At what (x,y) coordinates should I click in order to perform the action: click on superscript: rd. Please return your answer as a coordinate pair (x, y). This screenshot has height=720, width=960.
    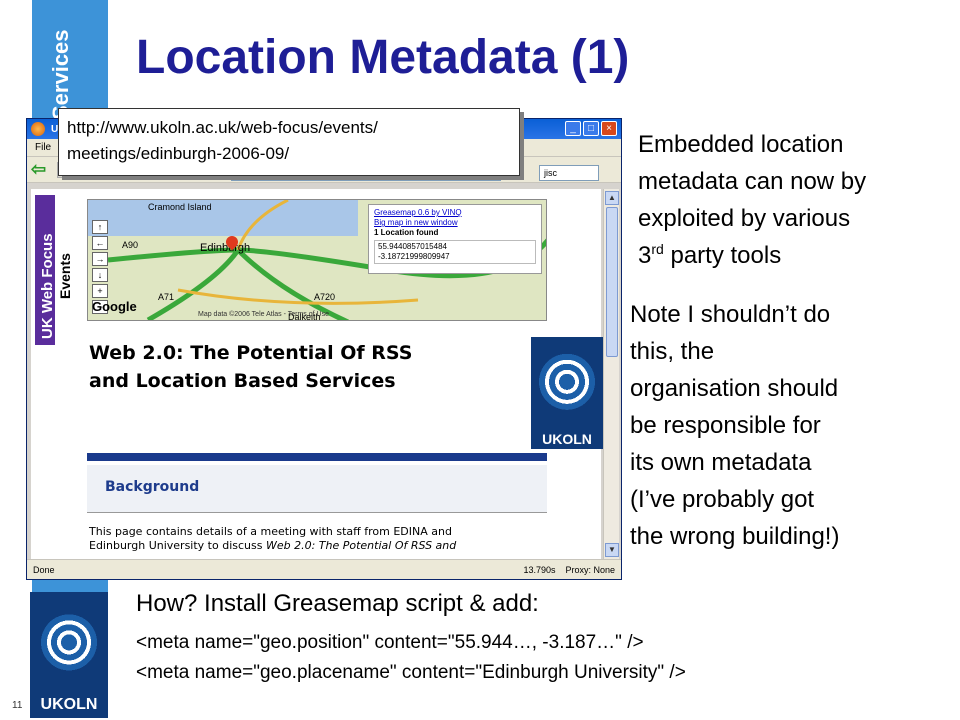
    Looking at the image, I should click on (657, 249).